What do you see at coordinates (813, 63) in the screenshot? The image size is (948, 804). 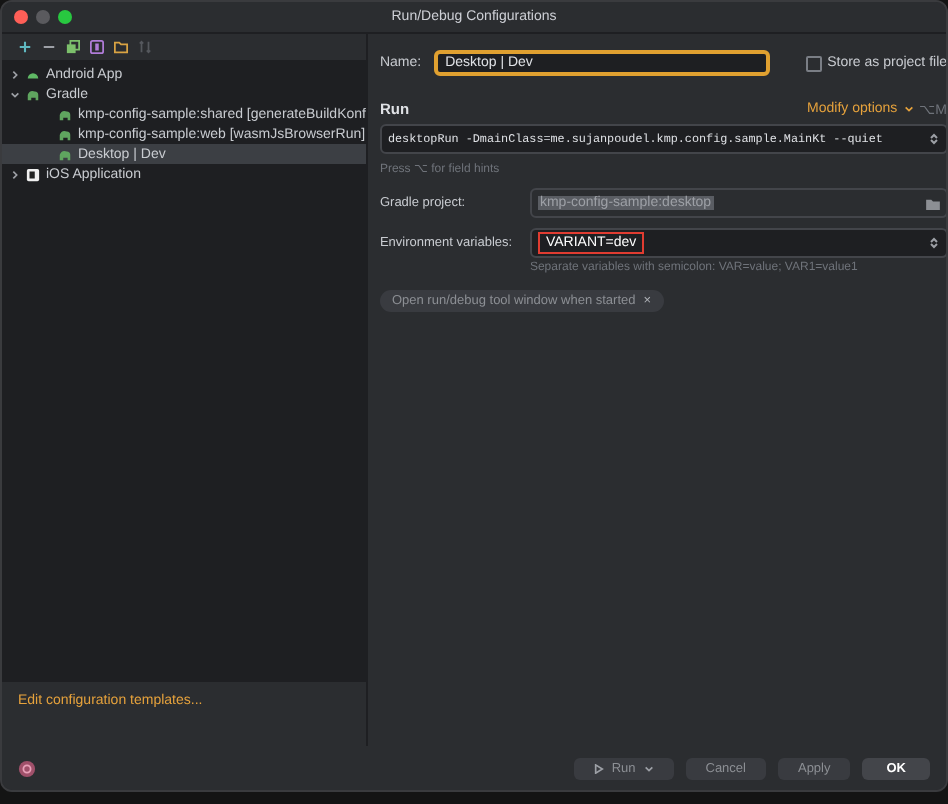 I see `checkbox` at bounding box center [813, 63].